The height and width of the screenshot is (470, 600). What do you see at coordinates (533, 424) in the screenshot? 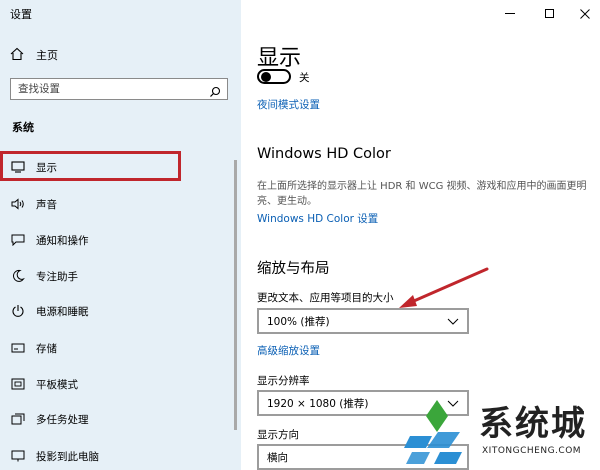
I see `watermark-text: 系统城` at bounding box center [533, 424].